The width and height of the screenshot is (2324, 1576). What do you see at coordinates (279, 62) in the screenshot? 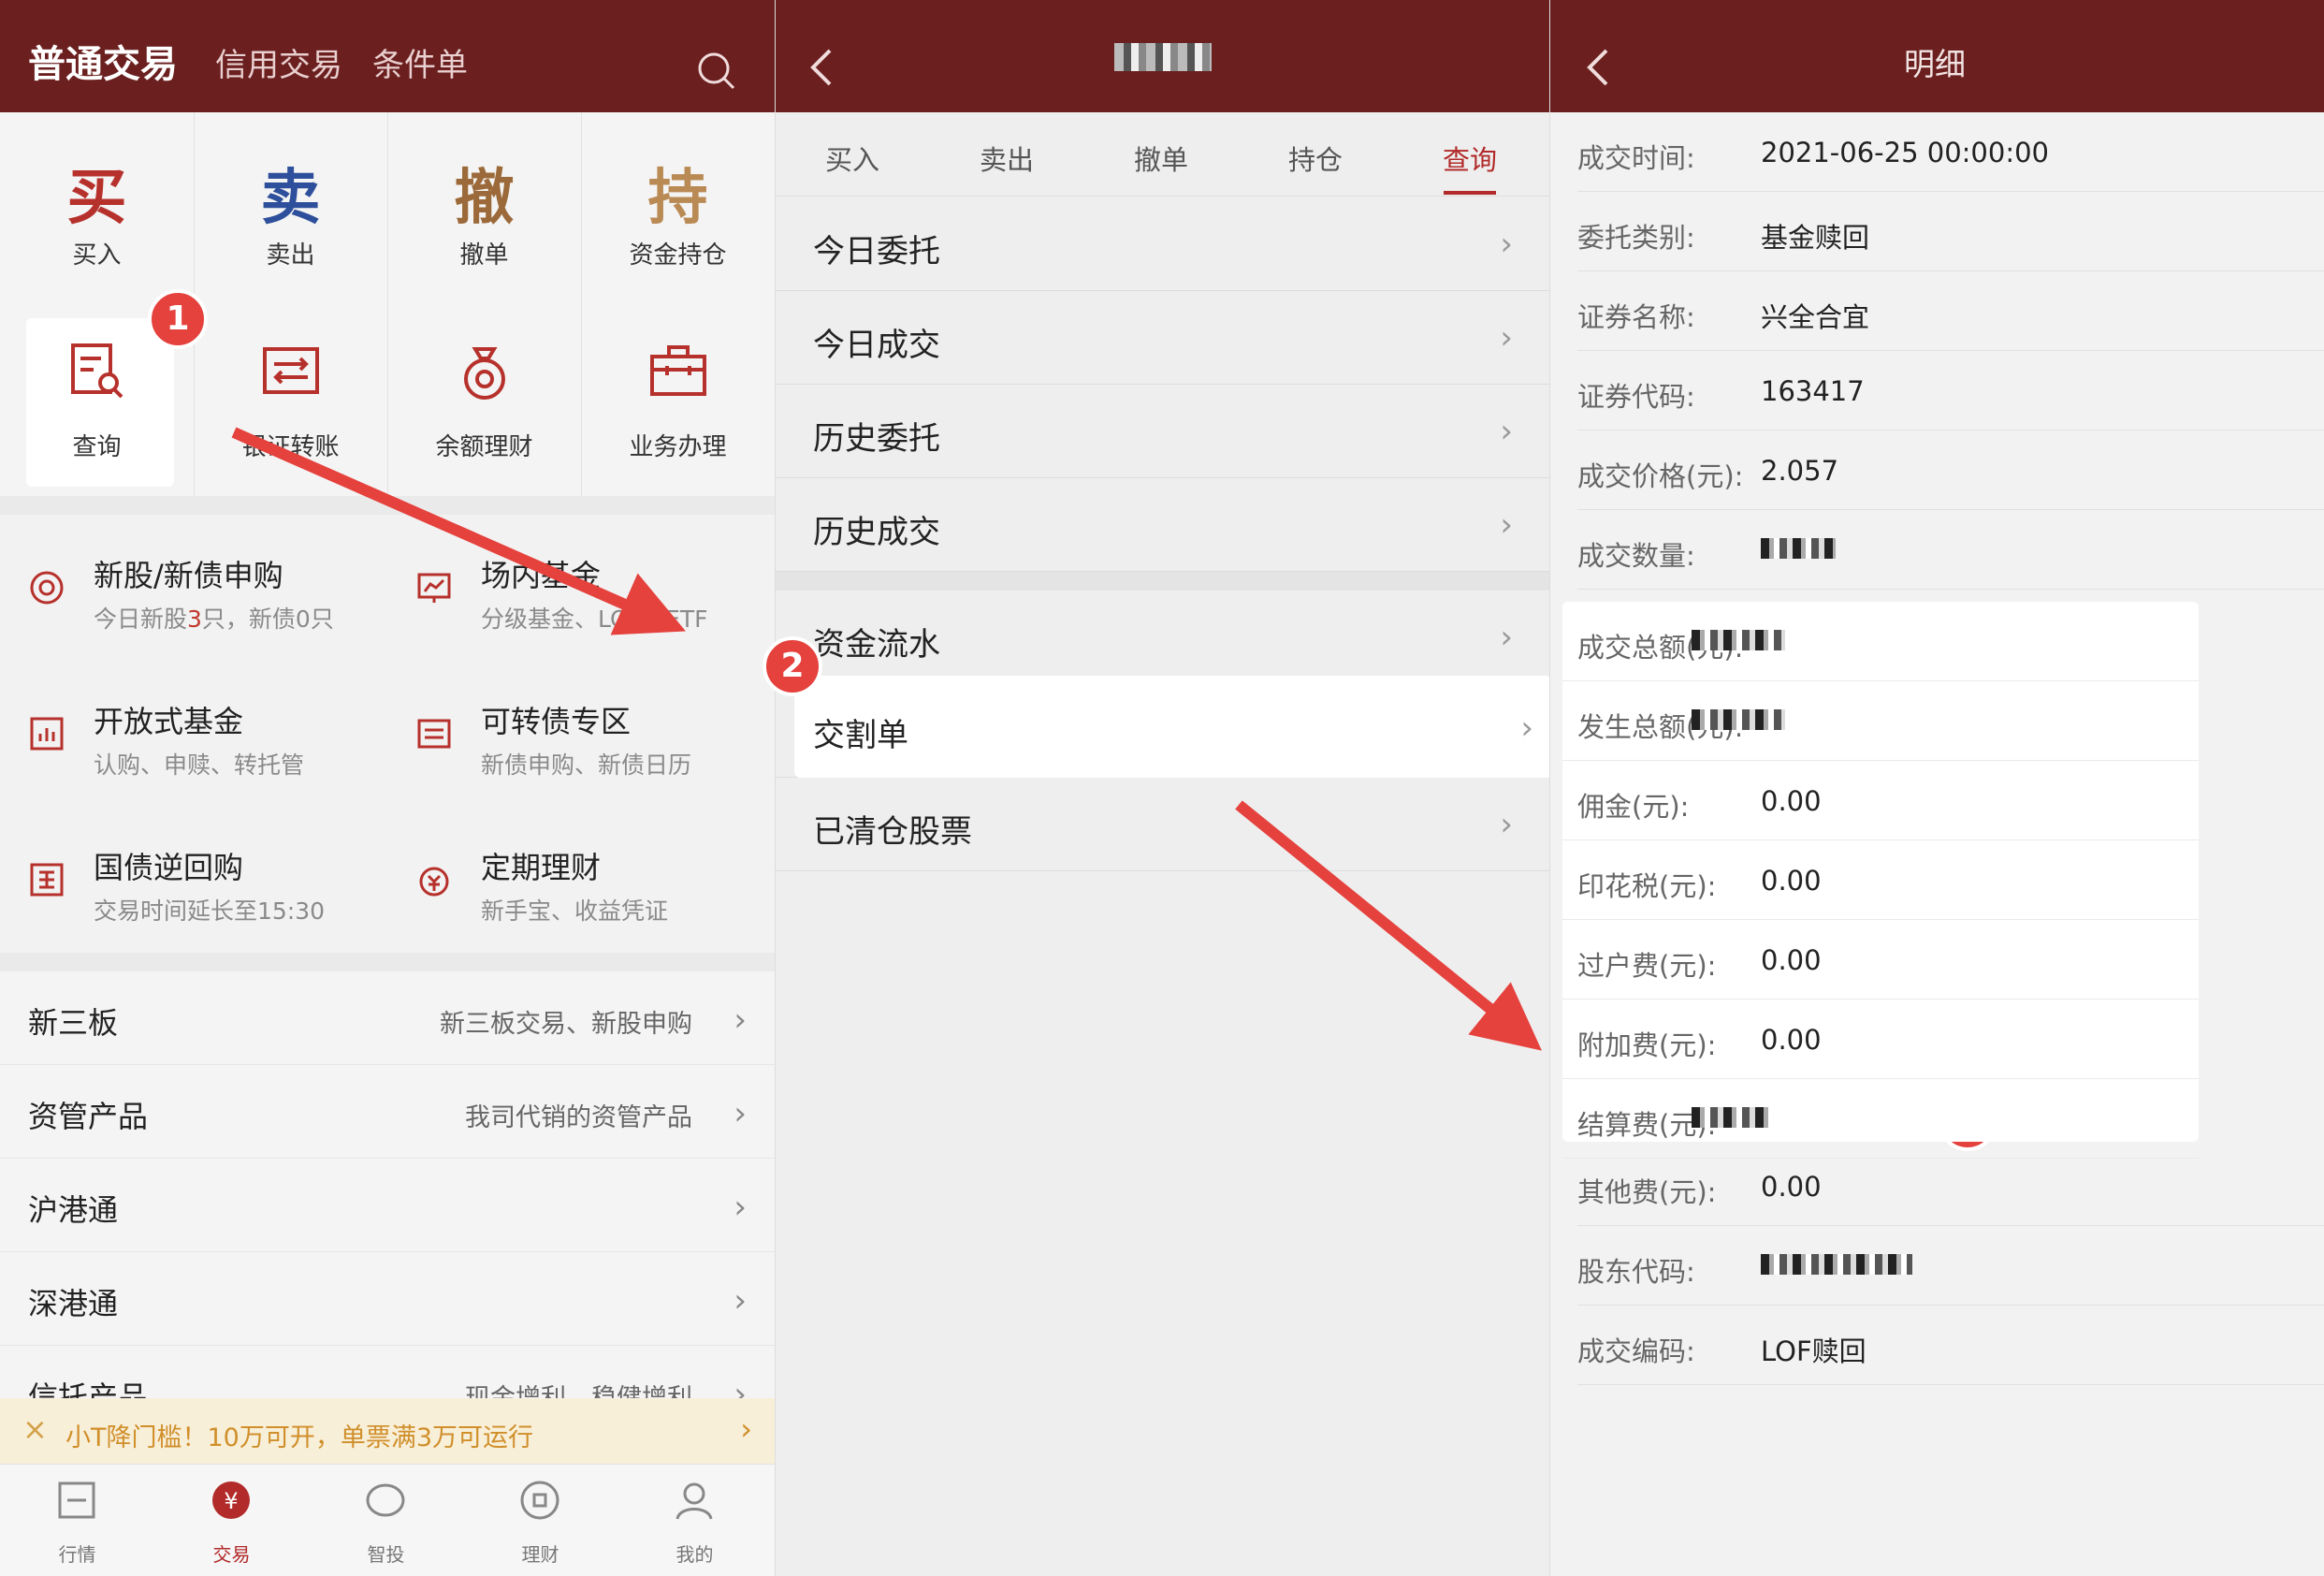
I see `tab-credit-trade: 信用交易` at bounding box center [279, 62].